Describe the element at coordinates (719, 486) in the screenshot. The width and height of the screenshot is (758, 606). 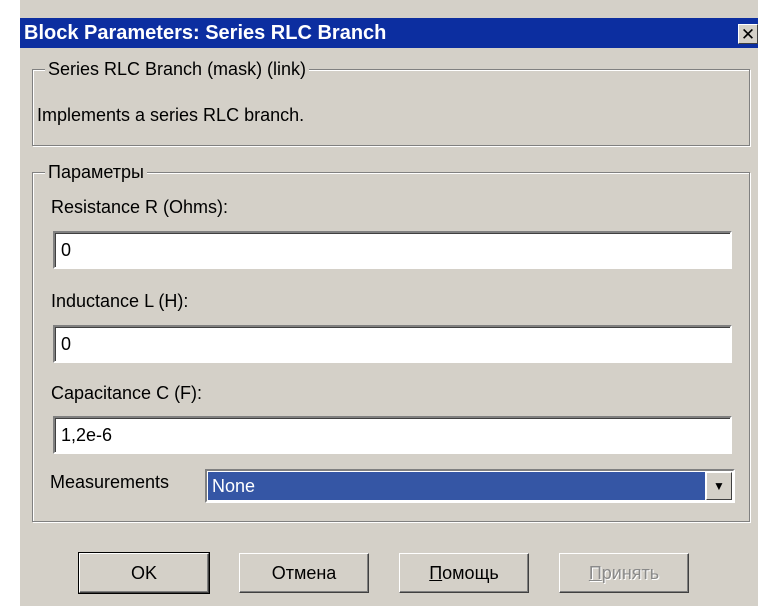
I see `chevron-down-icon: ▼` at that location.